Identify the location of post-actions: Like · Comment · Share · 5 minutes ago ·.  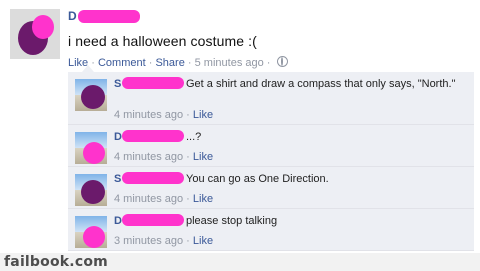
(178, 62).